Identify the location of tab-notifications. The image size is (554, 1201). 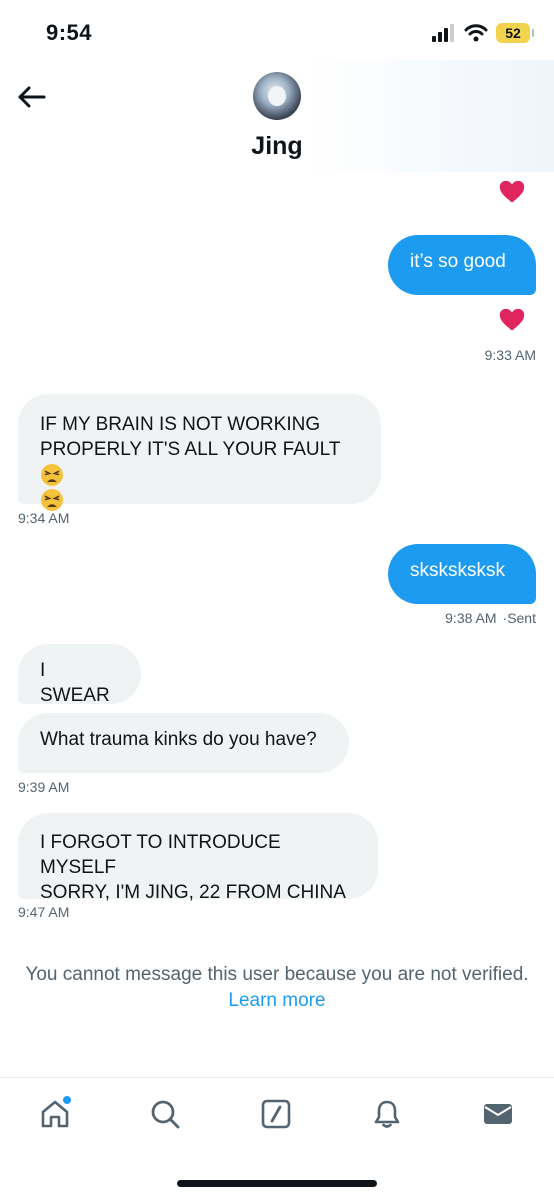
(387, 1114).